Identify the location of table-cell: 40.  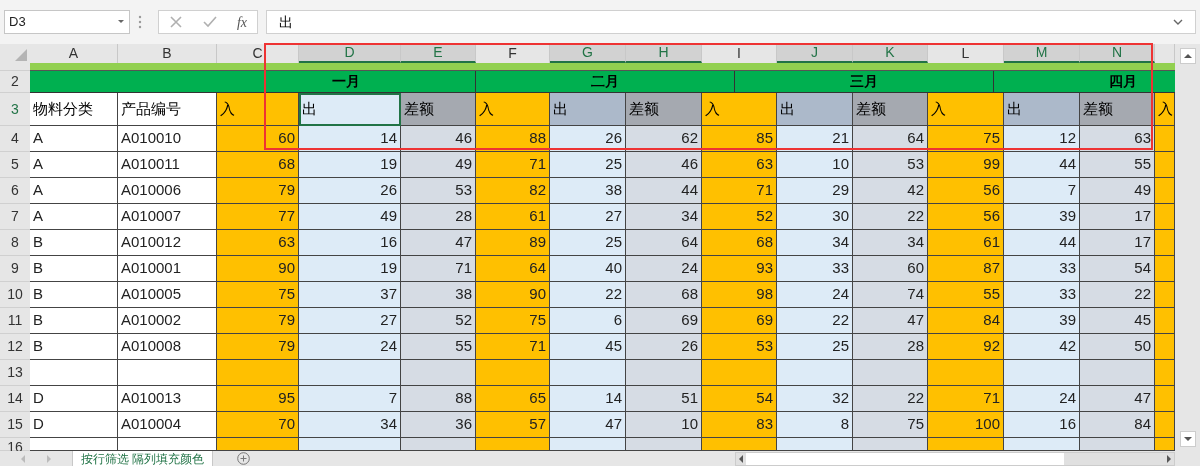
(588, 269).